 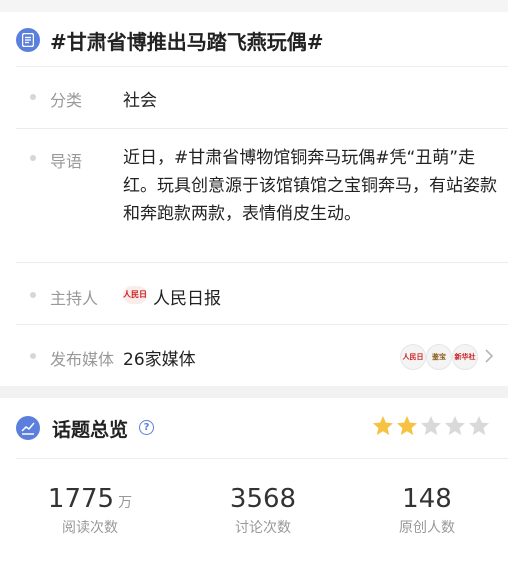 I want to click on overview-title: 话题总览, so click(x=90, y=430).